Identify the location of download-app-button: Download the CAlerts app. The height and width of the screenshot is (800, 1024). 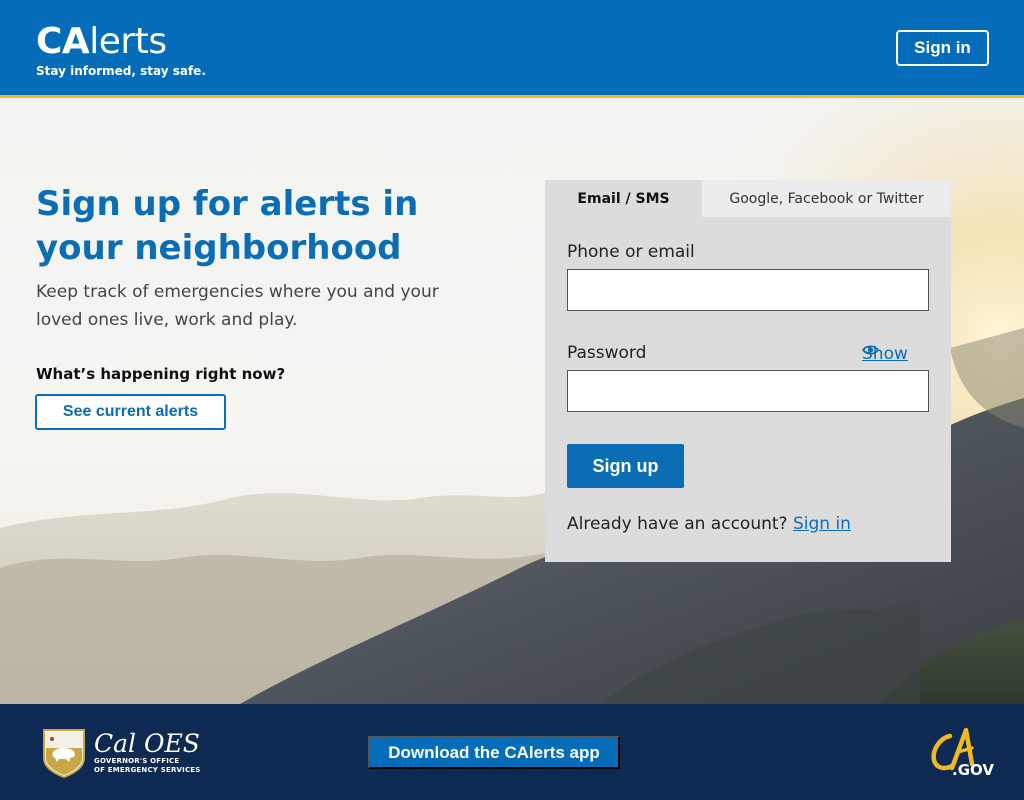
(494, 752).